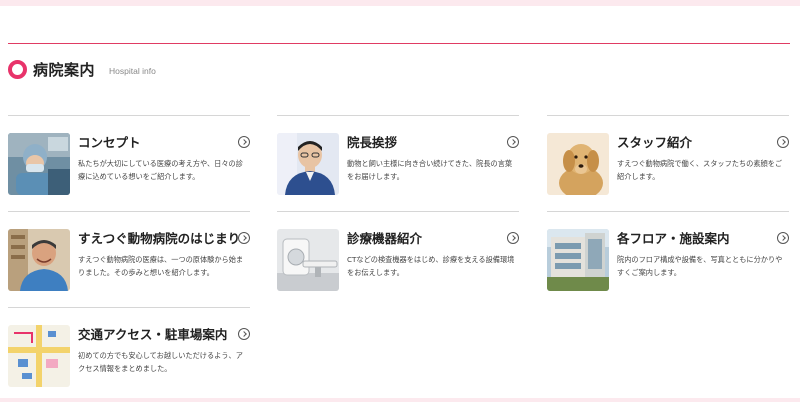  Describe the element at coordinates (109, 142) in the screenshot. I see `card-title: コンセプト` at that location.